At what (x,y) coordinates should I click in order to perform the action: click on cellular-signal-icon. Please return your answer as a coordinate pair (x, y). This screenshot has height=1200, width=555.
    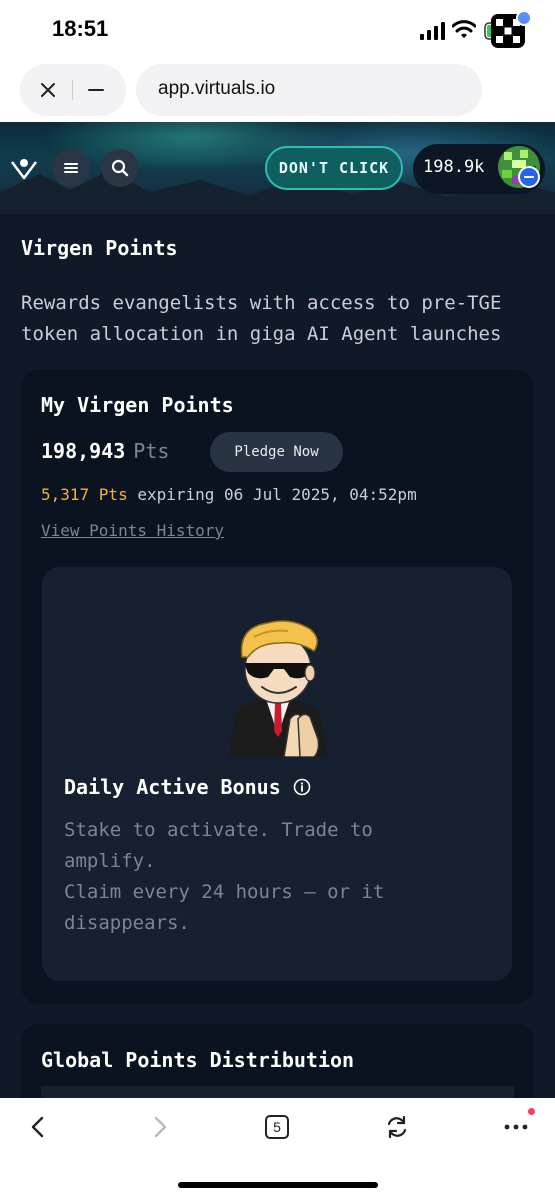
    Looking at the image, I should click on (432, 31).